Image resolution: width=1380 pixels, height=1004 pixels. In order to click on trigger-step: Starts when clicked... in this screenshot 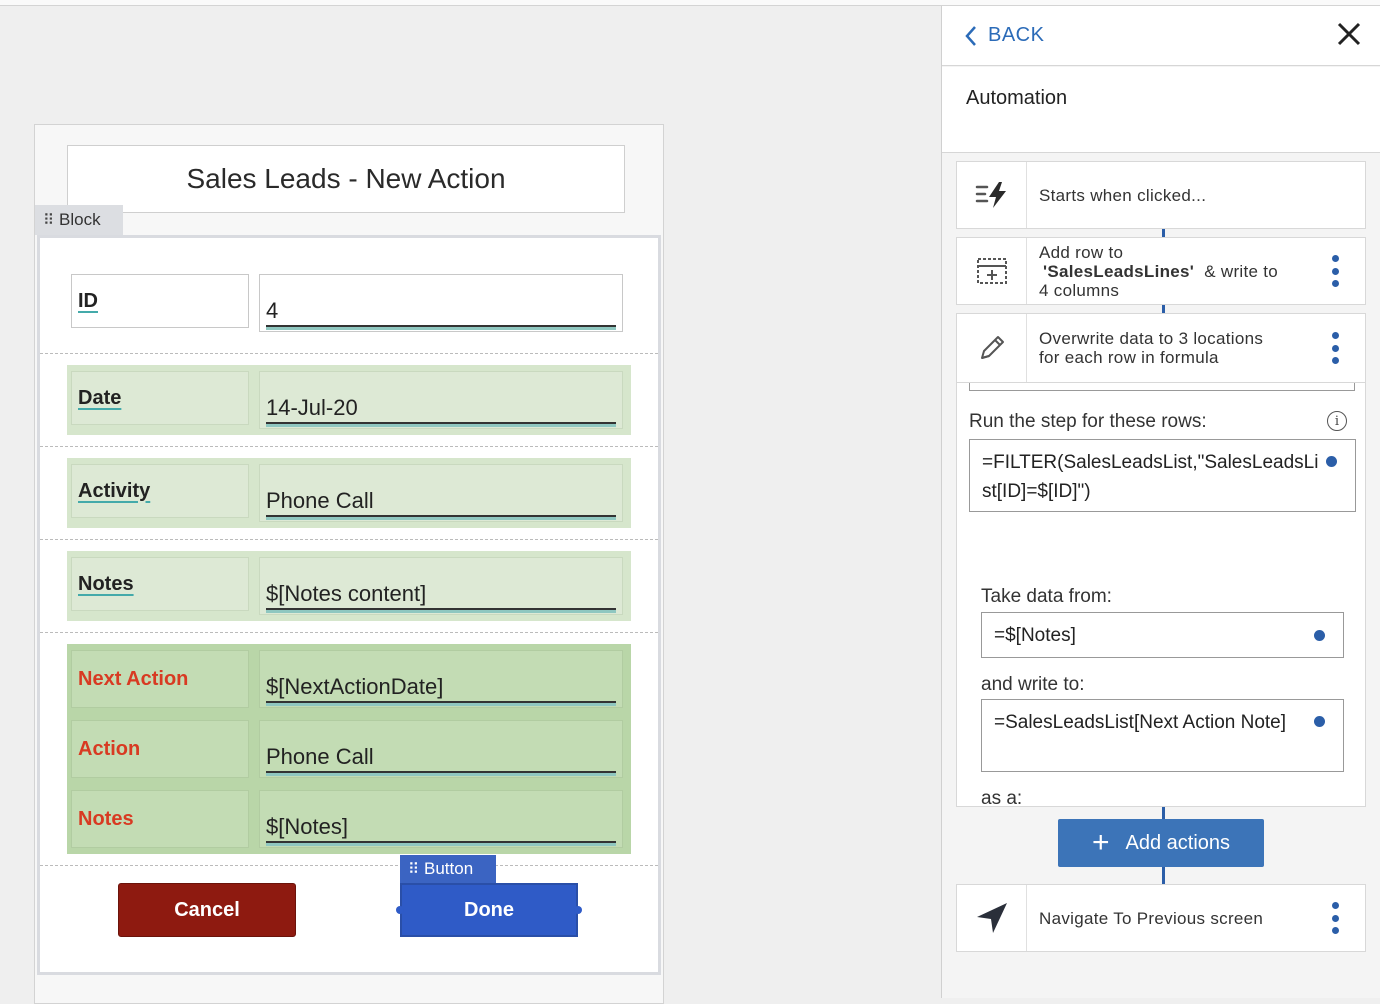, I will do `click(1161, 195)`.